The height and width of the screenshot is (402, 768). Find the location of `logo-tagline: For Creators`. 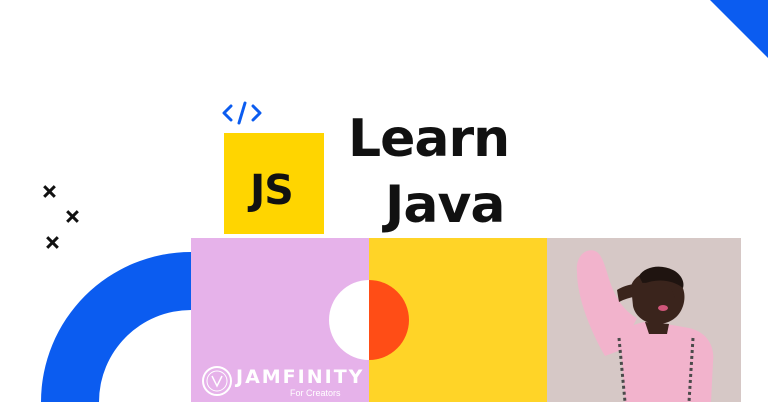

logo-tagline: For Creators is located at coordinates (315, 393).